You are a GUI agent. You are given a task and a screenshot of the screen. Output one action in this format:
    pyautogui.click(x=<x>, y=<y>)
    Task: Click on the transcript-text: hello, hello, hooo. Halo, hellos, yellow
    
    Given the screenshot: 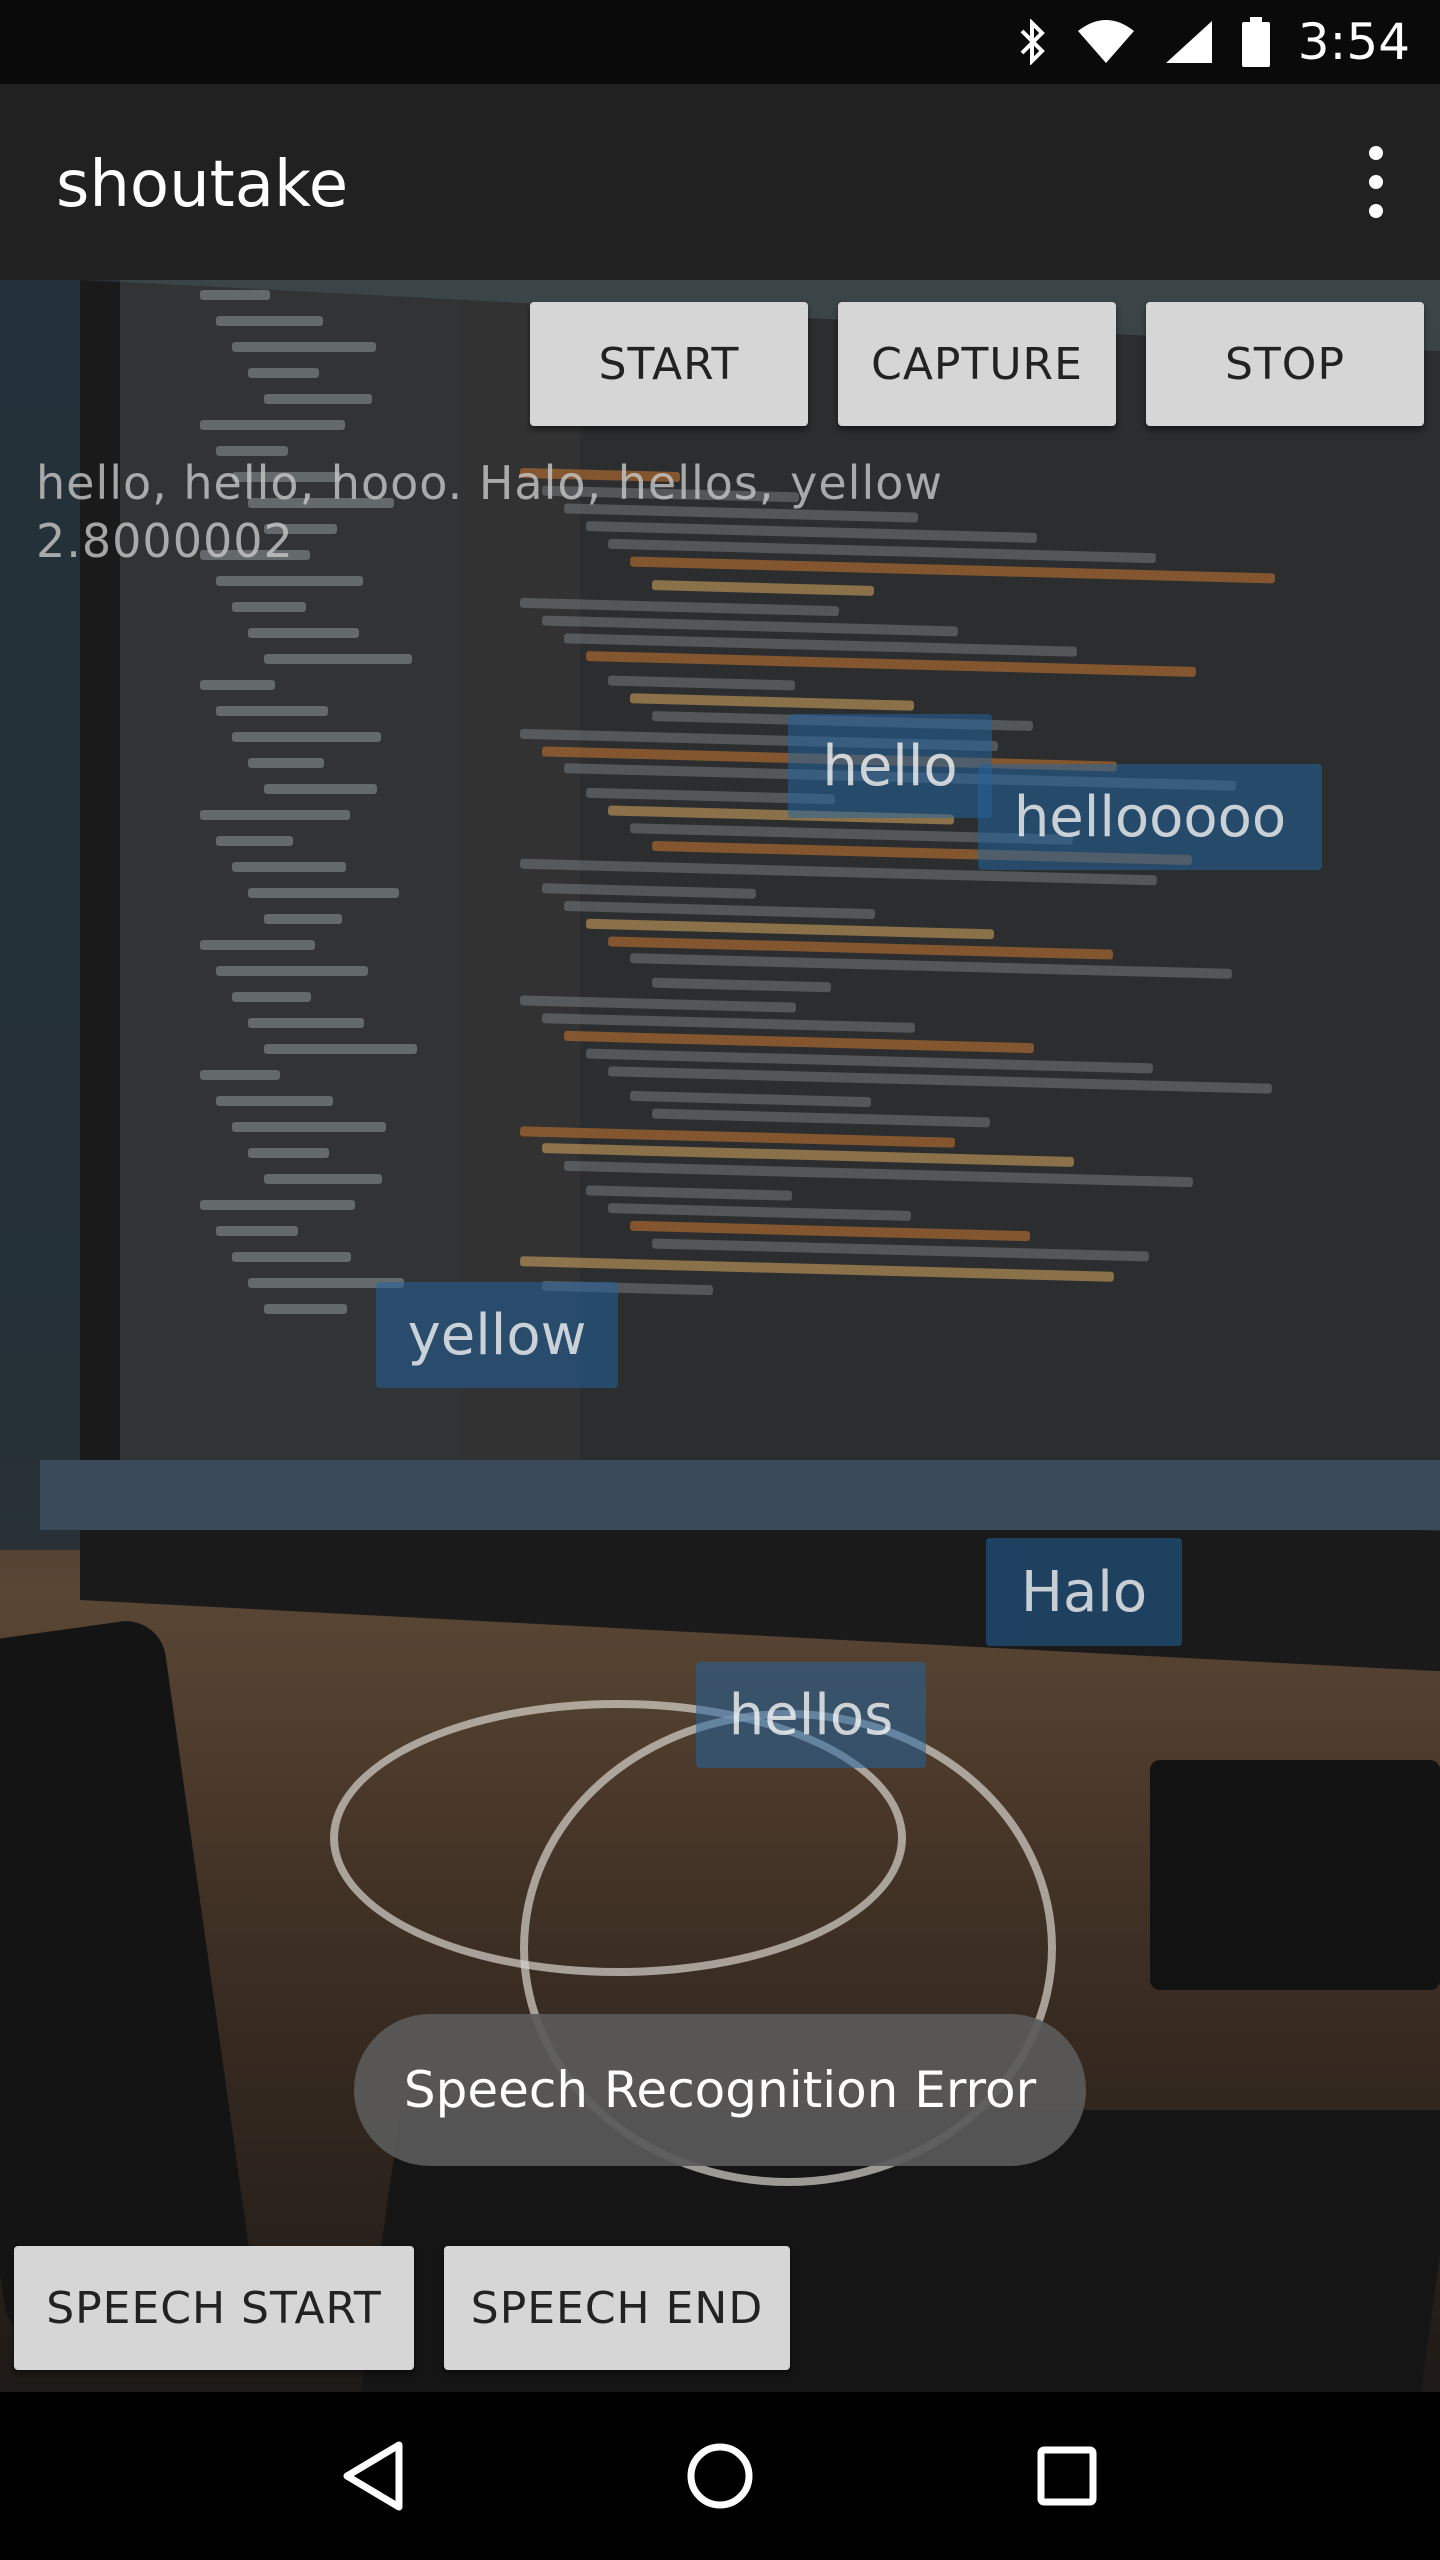 What is the action you would take?
    pyautogui.click(x=489, y=483)
    